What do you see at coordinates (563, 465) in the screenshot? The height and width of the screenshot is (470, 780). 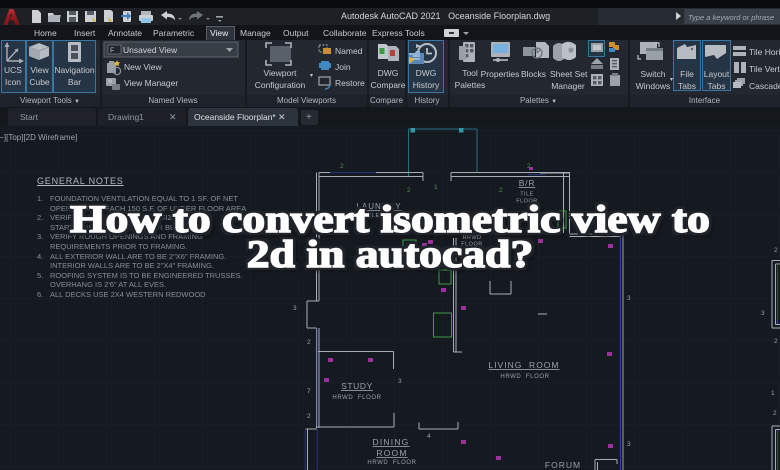 I see `svg-text: FORUM` at bounding box center [563, 465].